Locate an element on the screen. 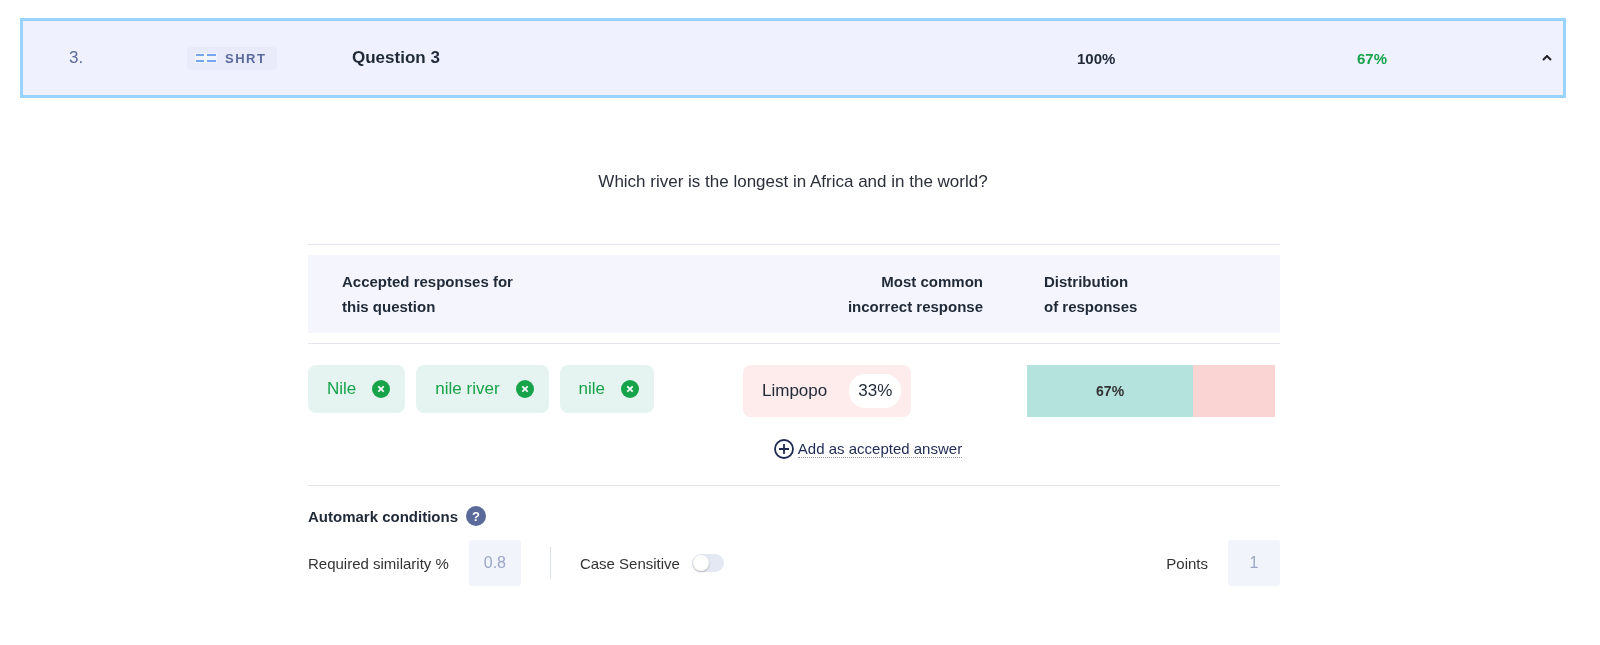 This screenshot has height=645, width=1600. attempted-percent: 100% is located at coordinates (1097, 58).